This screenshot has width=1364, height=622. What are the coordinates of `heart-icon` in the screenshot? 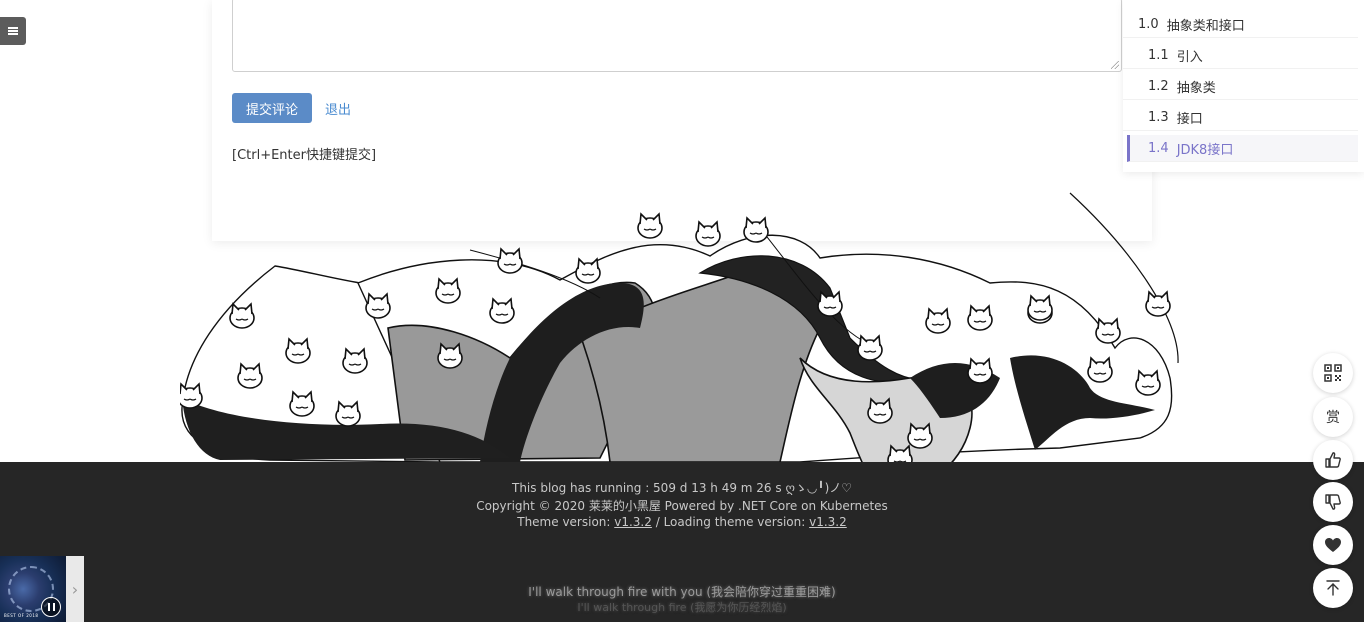 It's located at (1333, 545).